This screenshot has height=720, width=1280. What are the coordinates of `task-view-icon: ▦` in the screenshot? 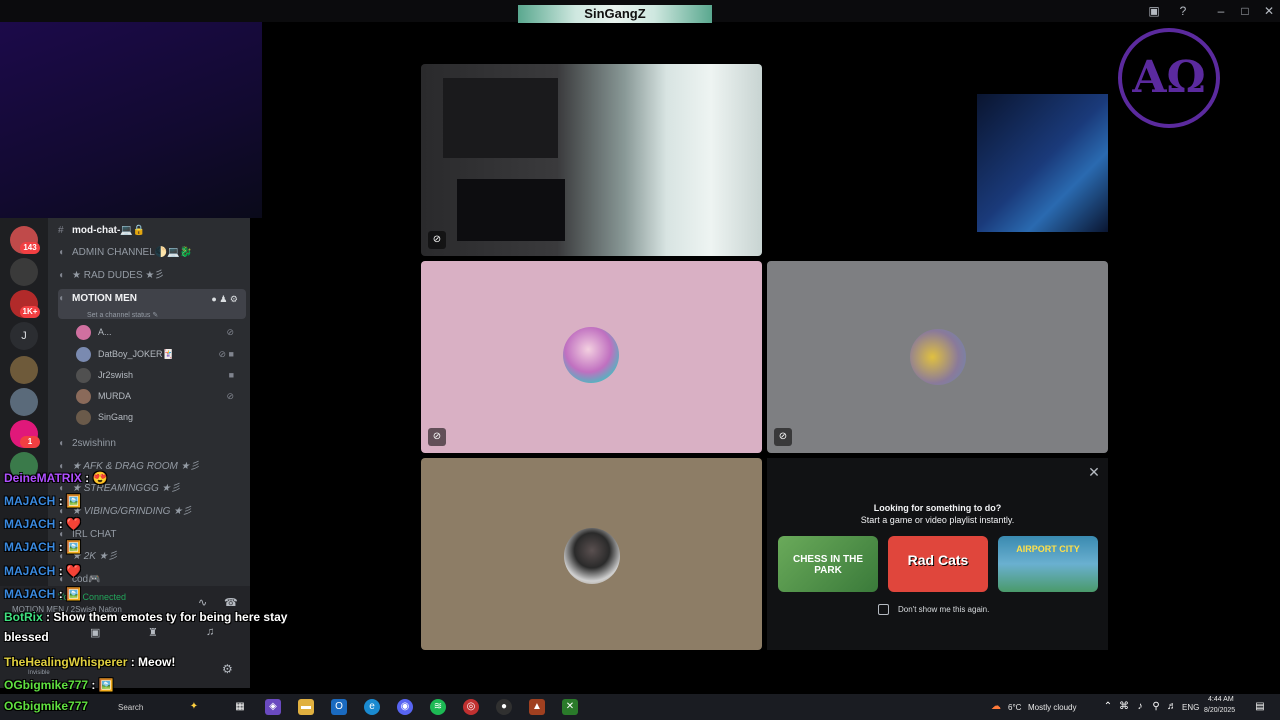 It's located at (240, 707).